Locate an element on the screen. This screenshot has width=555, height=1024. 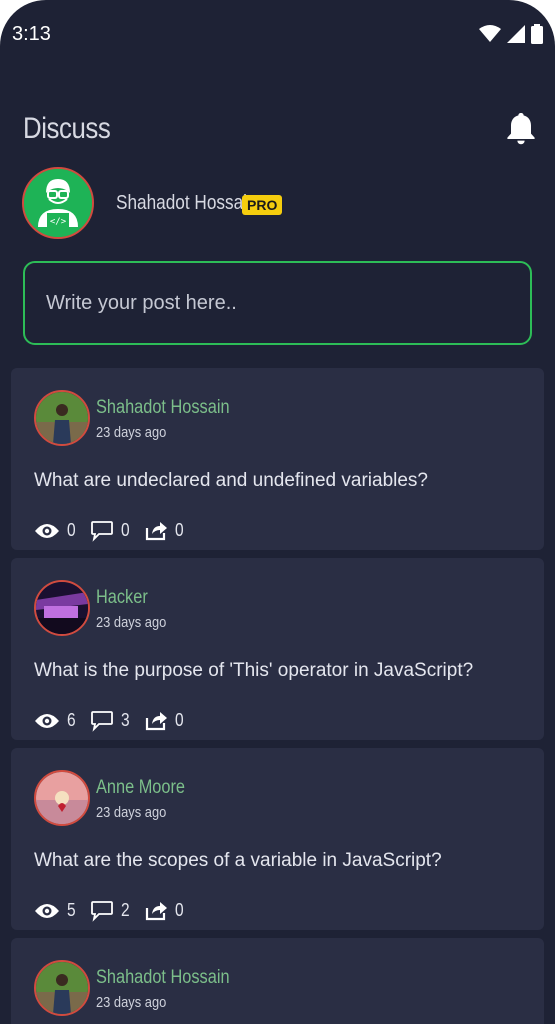
view-count: 0 is located at coordinates (71, 530).